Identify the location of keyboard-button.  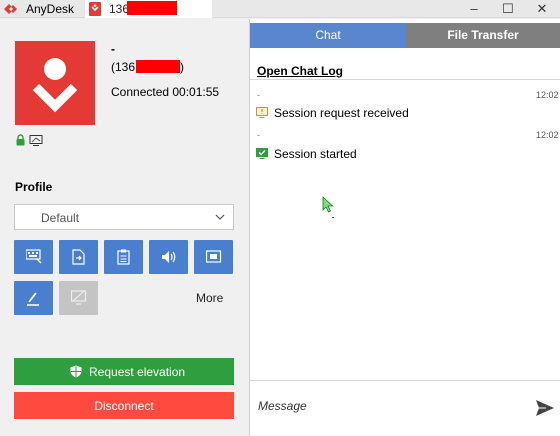
(33, 257).